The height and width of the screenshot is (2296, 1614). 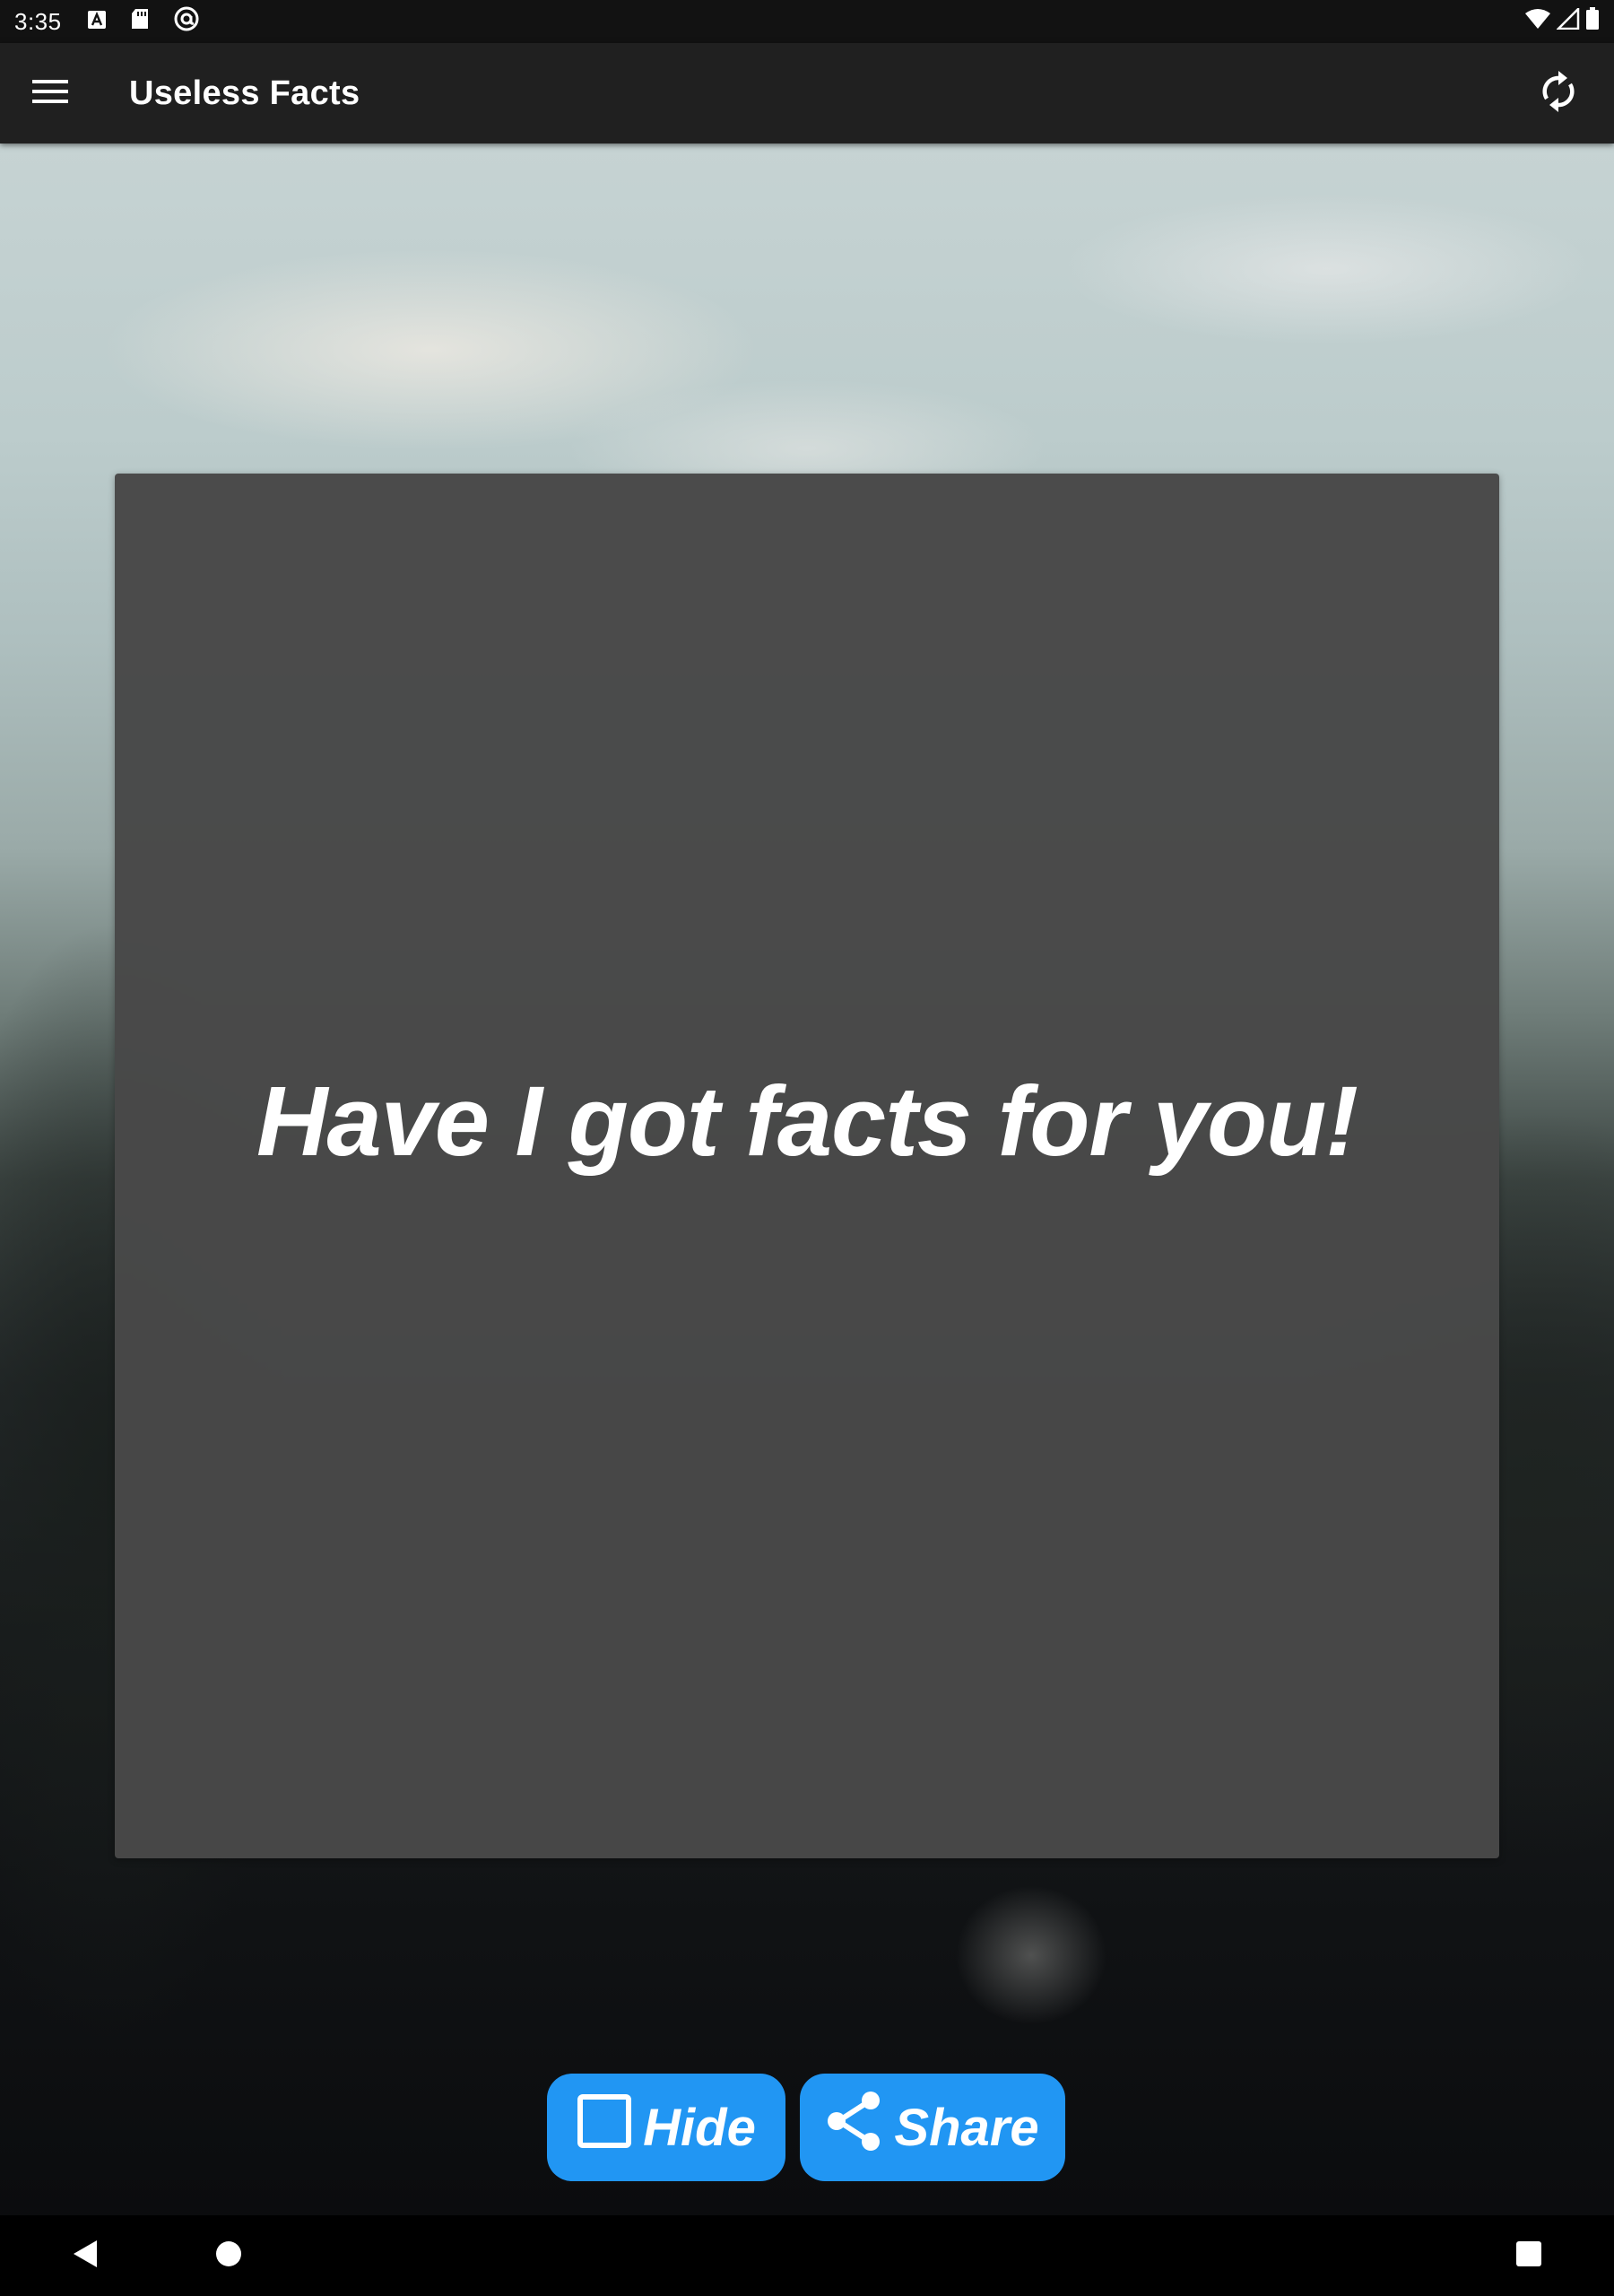 I want to click on status-time: 3:35, so click(x=38, y=21).